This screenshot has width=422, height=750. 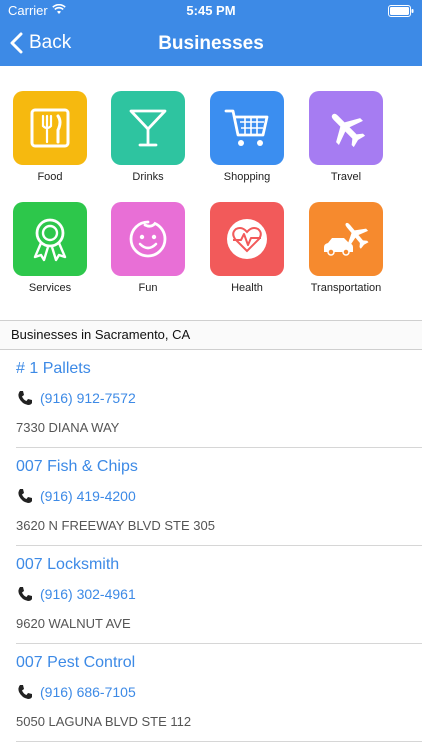 I want to click on nav-bar: Carrier 5:45 PM Back Businesses, so click(x=211, y=33).